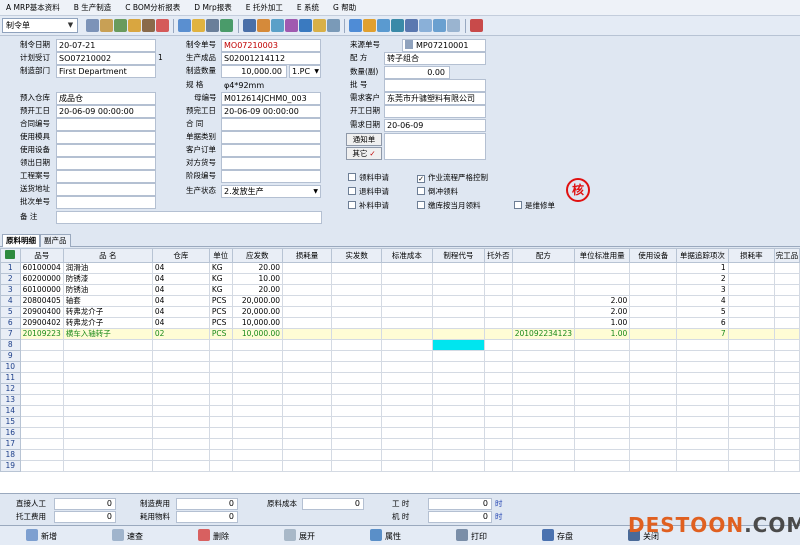  Describe the element at coordinates (257, 255) in the screenshot. I see `header-qty-required: 应发数` at that location.